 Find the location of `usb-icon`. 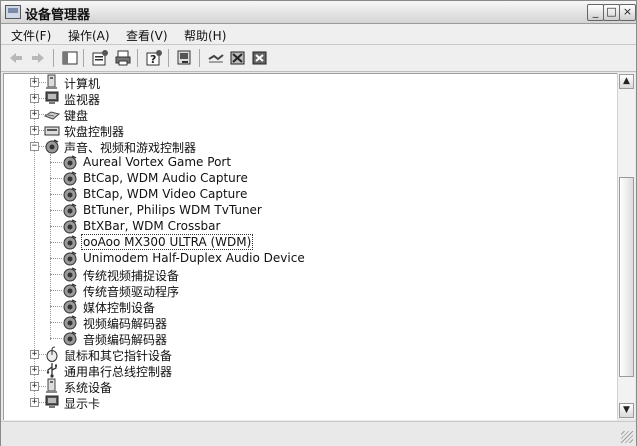

usb-icon is located at coordinates (51, 370).